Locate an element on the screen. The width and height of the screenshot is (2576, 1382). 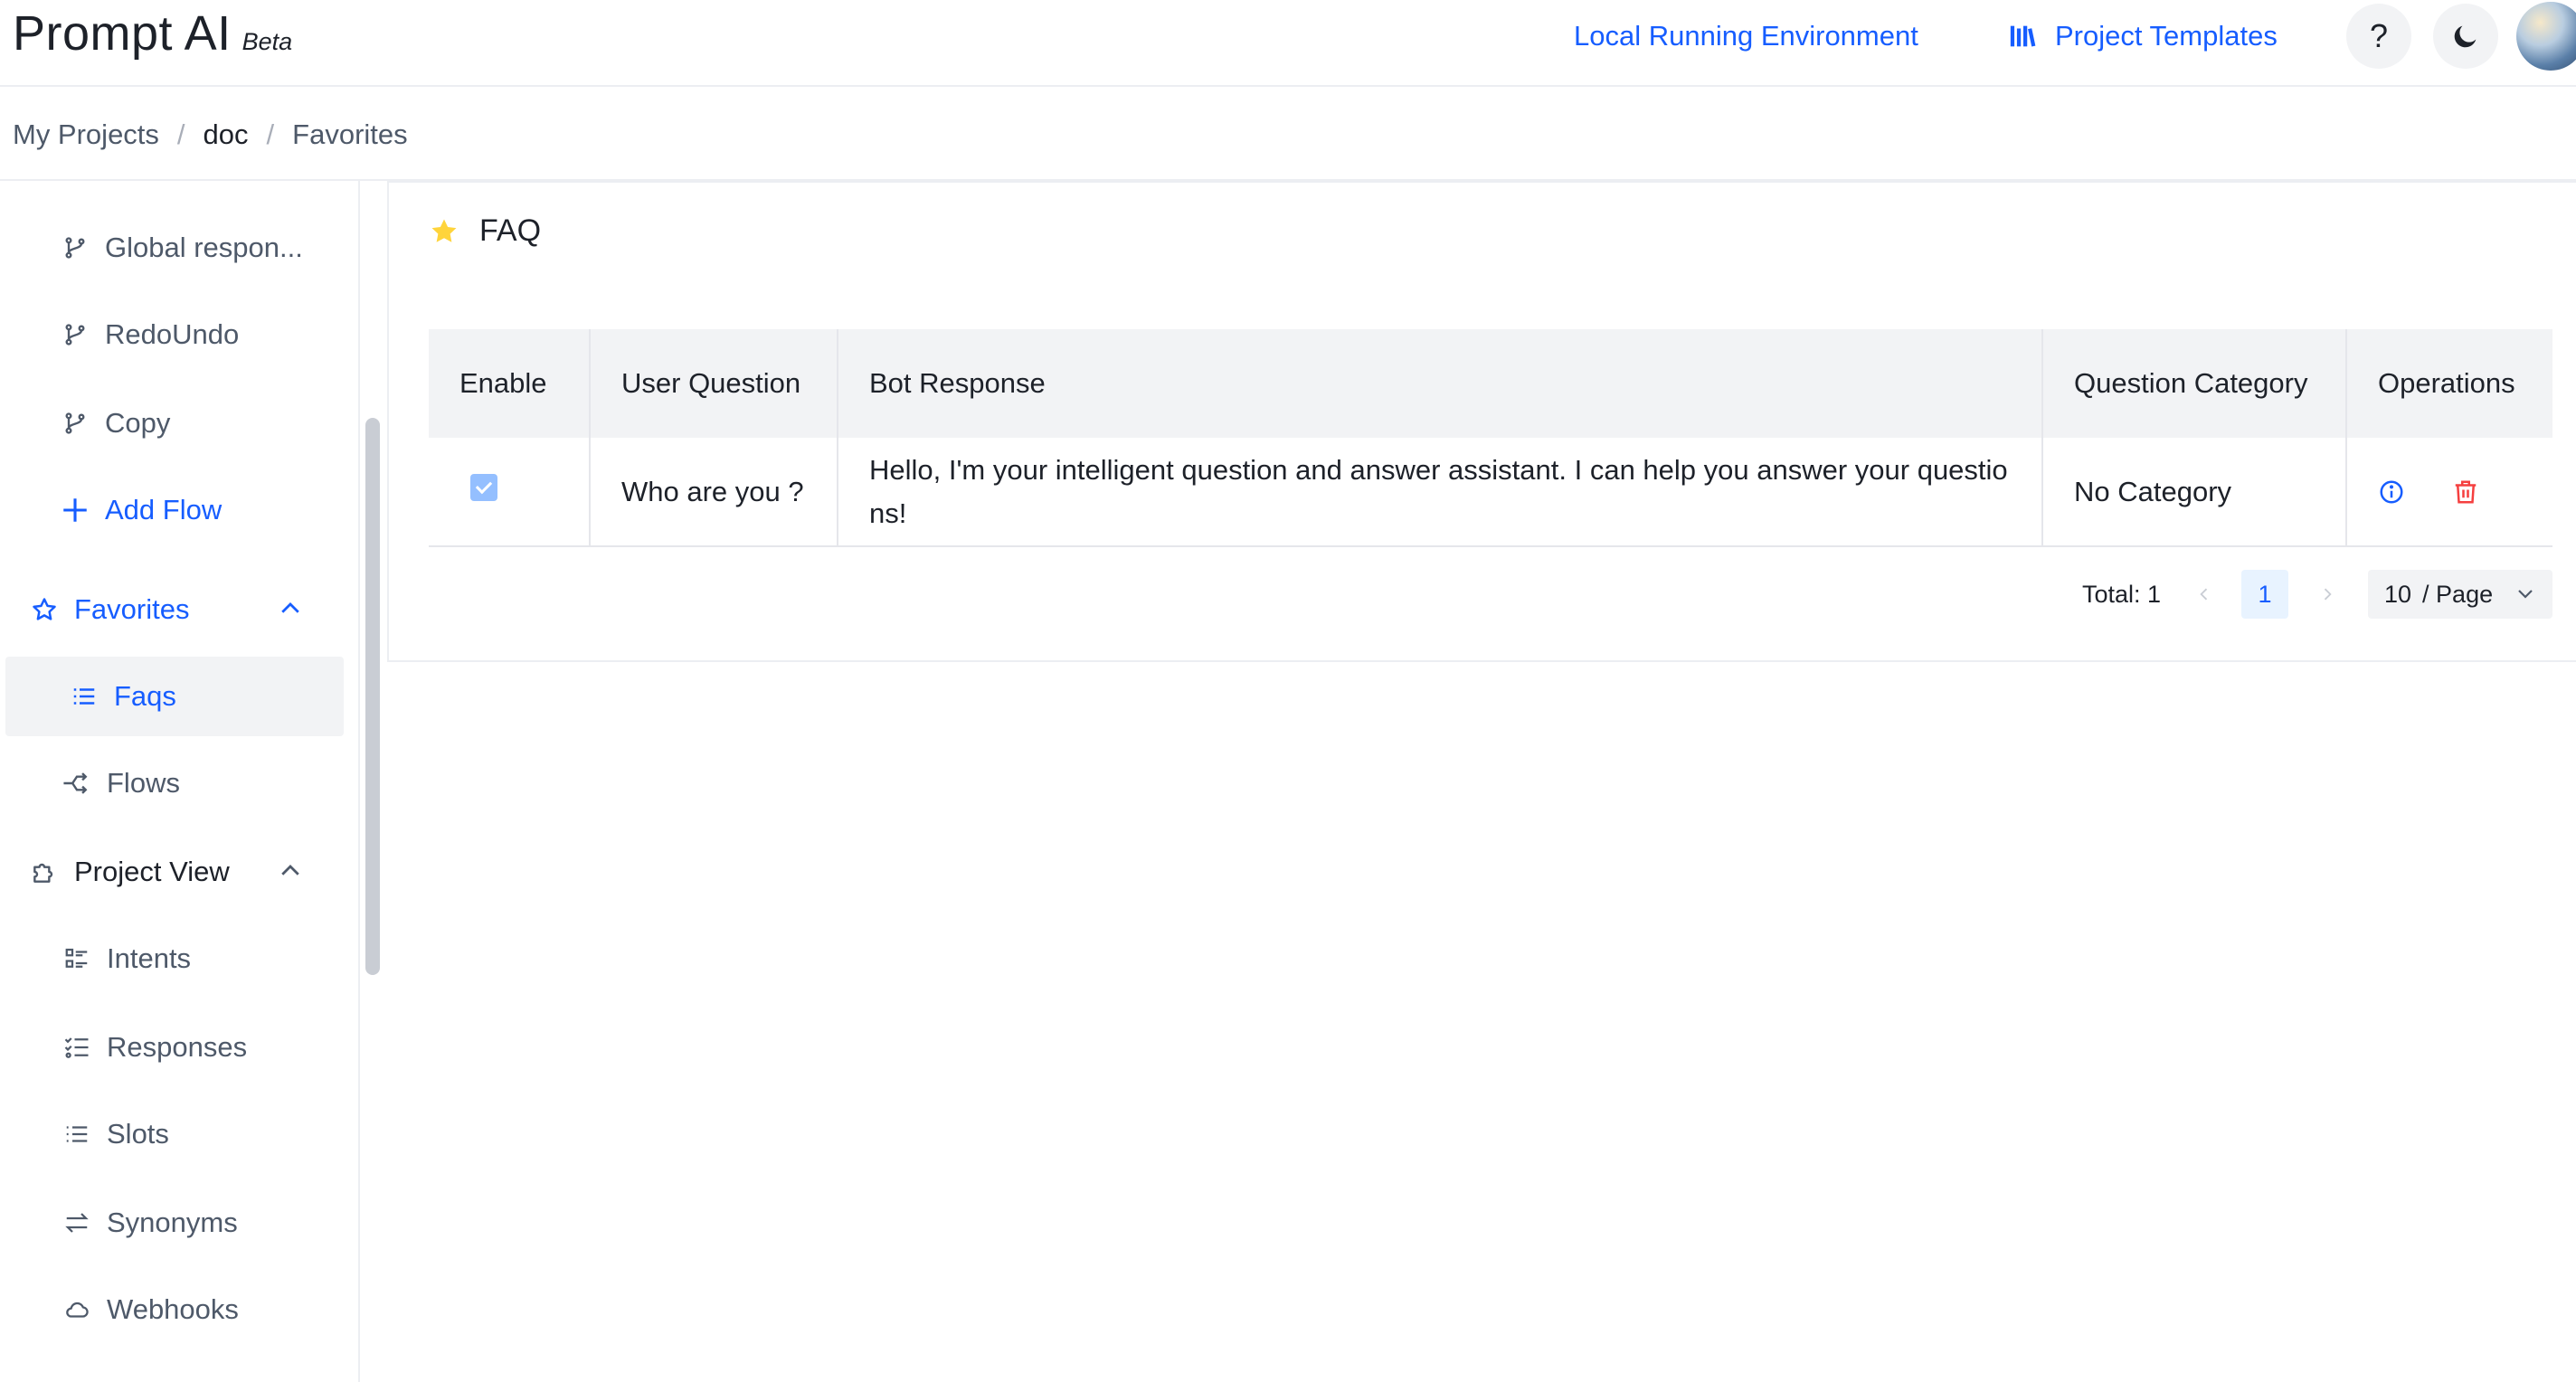
trash-icon is located at coordinates (2466, 491).